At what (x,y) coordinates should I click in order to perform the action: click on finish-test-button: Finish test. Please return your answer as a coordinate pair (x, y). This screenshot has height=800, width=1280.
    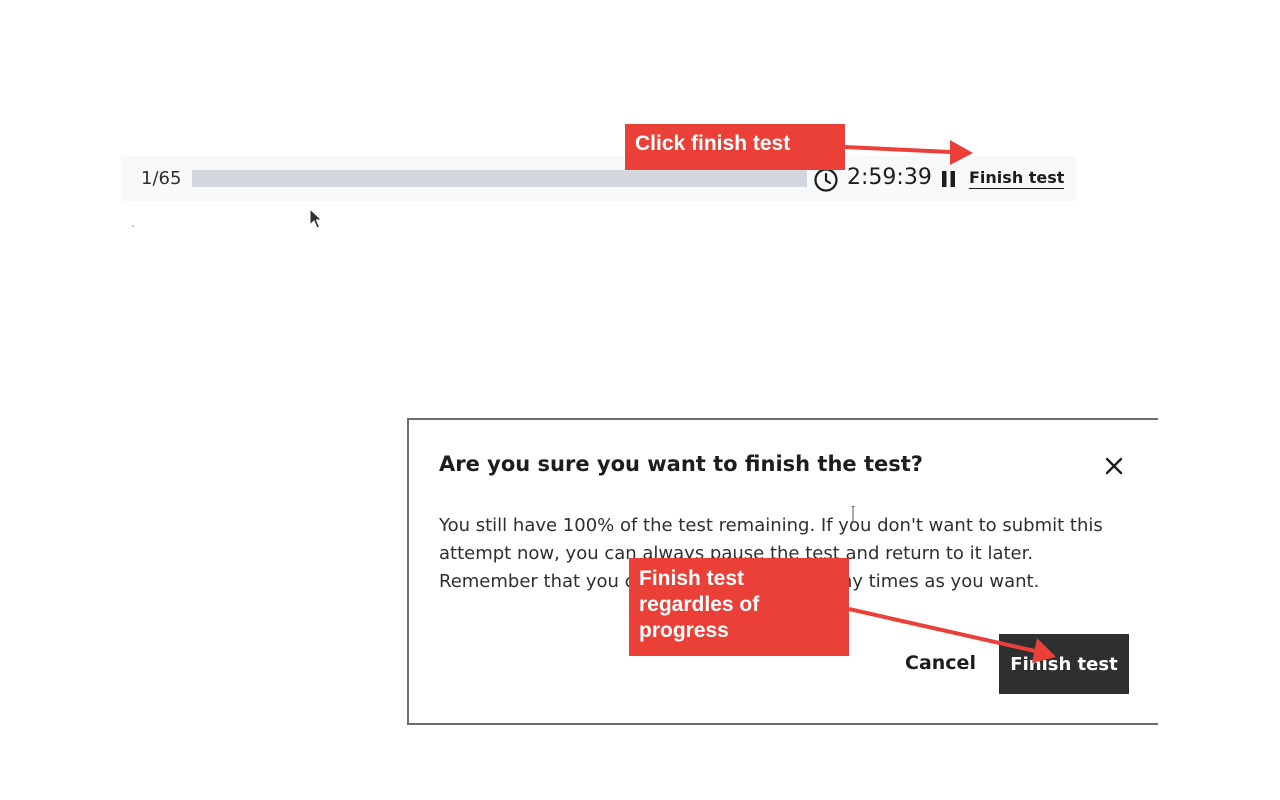
    Looking at the image, I should click on (1064, 664).